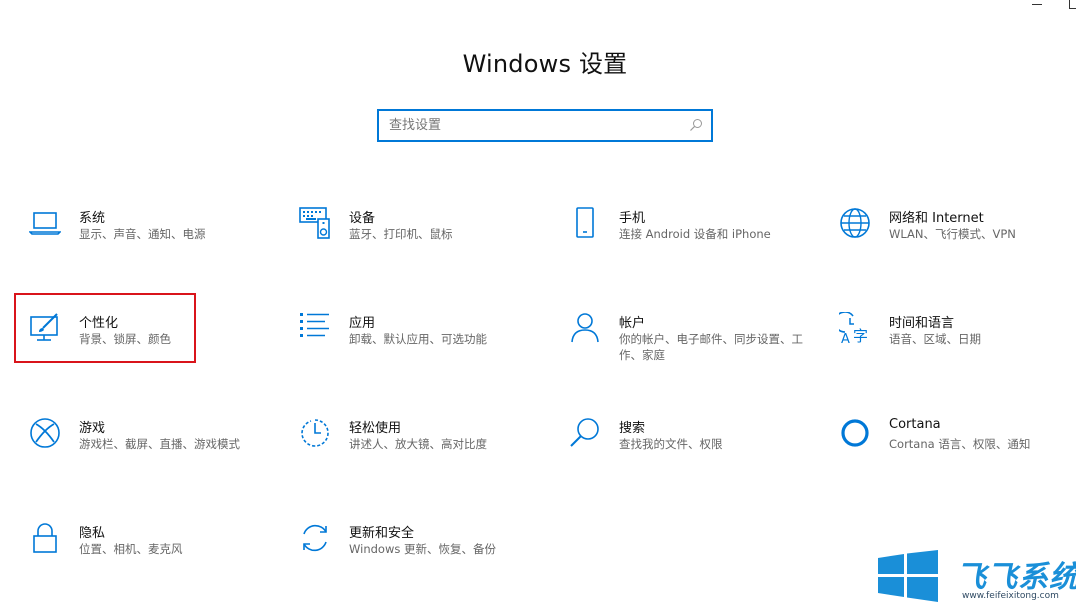  I want to click on tile-network: 网络和 Internet WLAN、飞行模式、VPN, so click(957, 237).